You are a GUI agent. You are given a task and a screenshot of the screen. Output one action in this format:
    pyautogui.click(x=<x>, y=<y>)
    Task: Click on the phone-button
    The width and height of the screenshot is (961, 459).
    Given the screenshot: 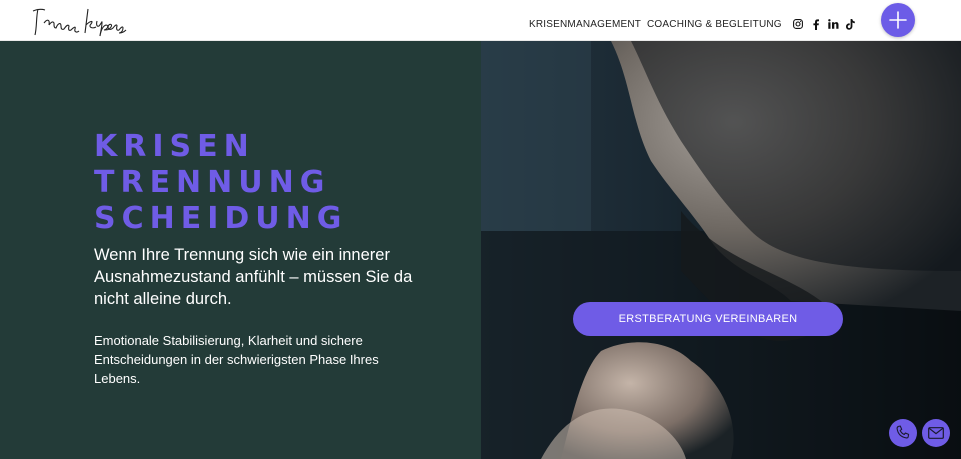 What is the action you would take?
    pyautogui.click(x=903, y=433)
    